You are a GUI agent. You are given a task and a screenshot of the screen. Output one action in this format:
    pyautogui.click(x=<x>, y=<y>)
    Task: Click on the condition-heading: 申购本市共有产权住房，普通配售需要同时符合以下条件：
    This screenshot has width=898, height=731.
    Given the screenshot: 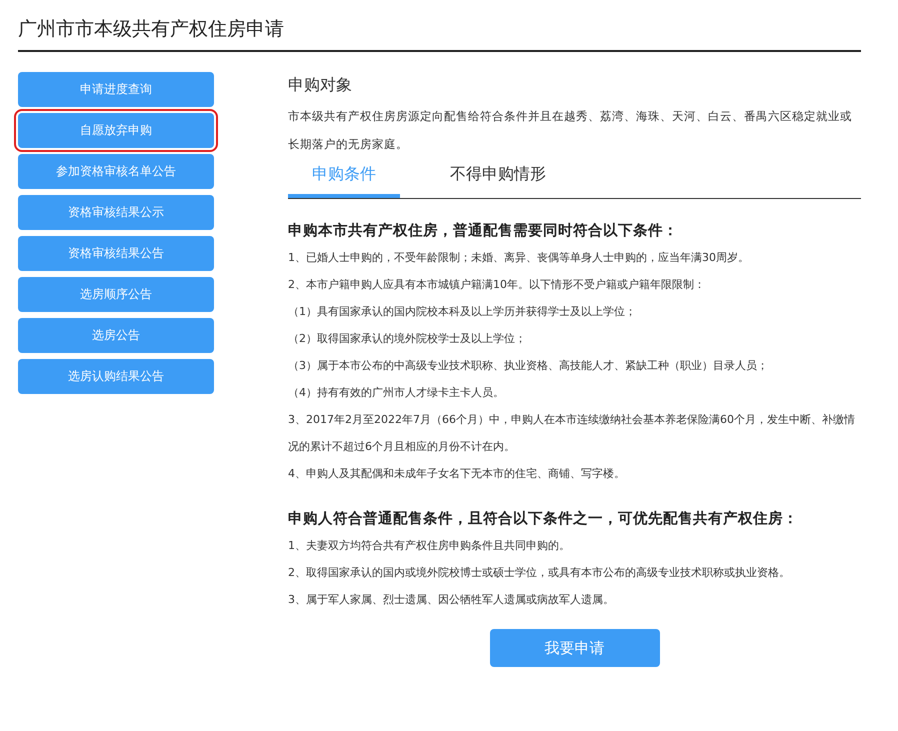 What is the action you would take?
    pyautogui.click(x=483, y=230)
    